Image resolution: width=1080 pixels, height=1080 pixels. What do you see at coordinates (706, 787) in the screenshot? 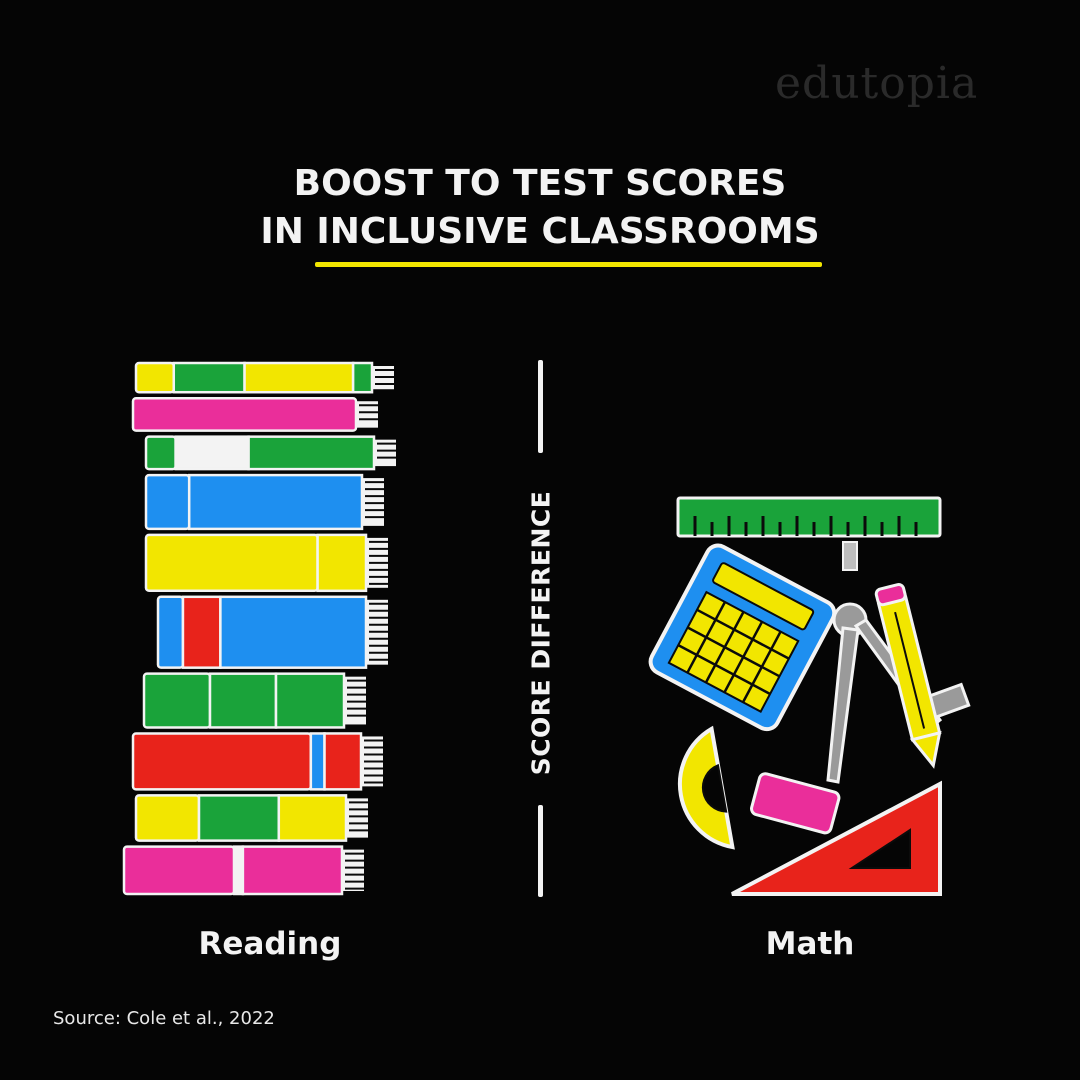
I see `protractor-icon` at bounding box center [706, 787].